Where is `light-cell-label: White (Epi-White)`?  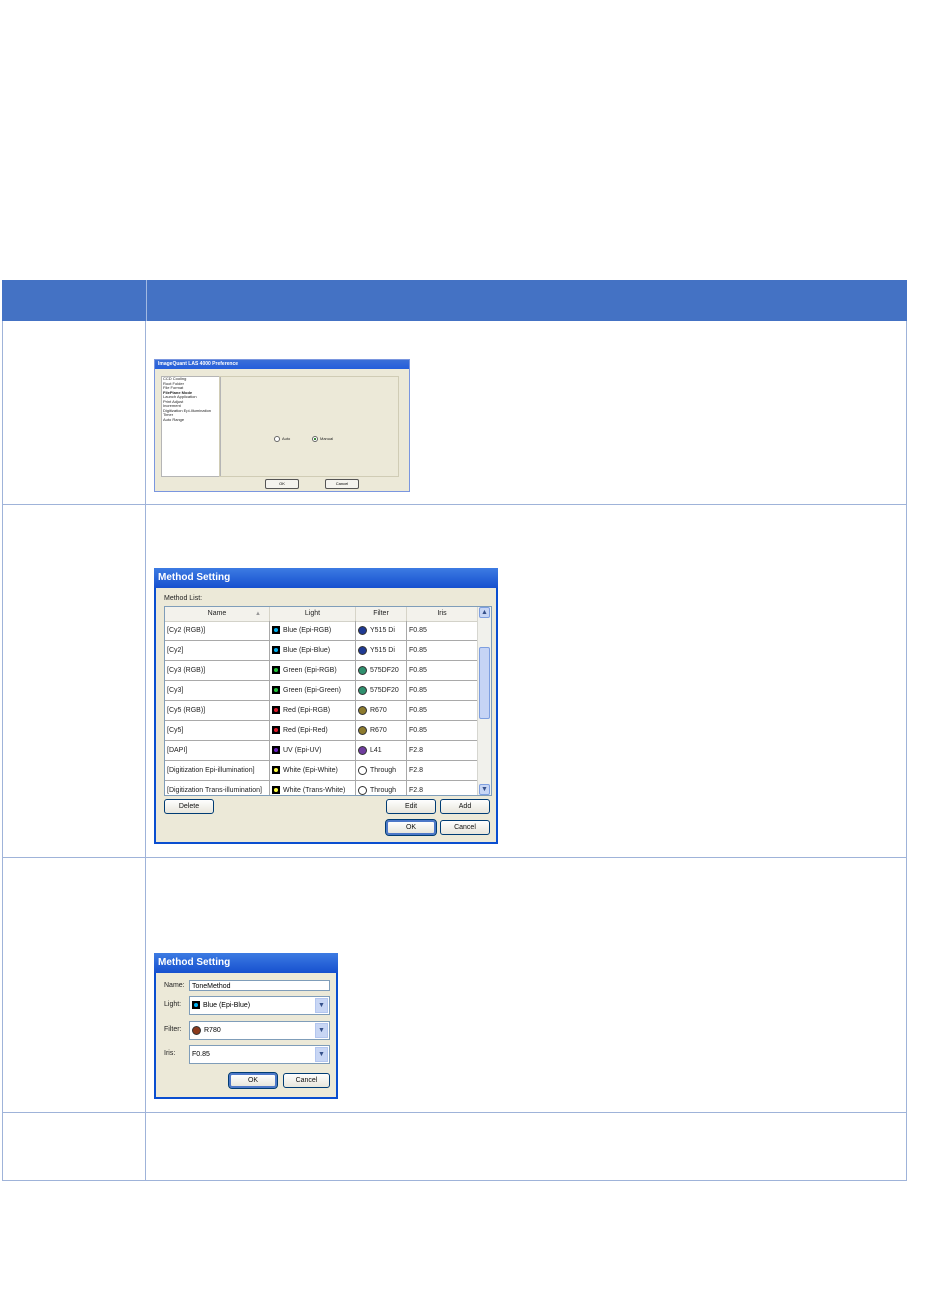
light-cell-label: White (Epi-White) is located at coordinates (310, 770).